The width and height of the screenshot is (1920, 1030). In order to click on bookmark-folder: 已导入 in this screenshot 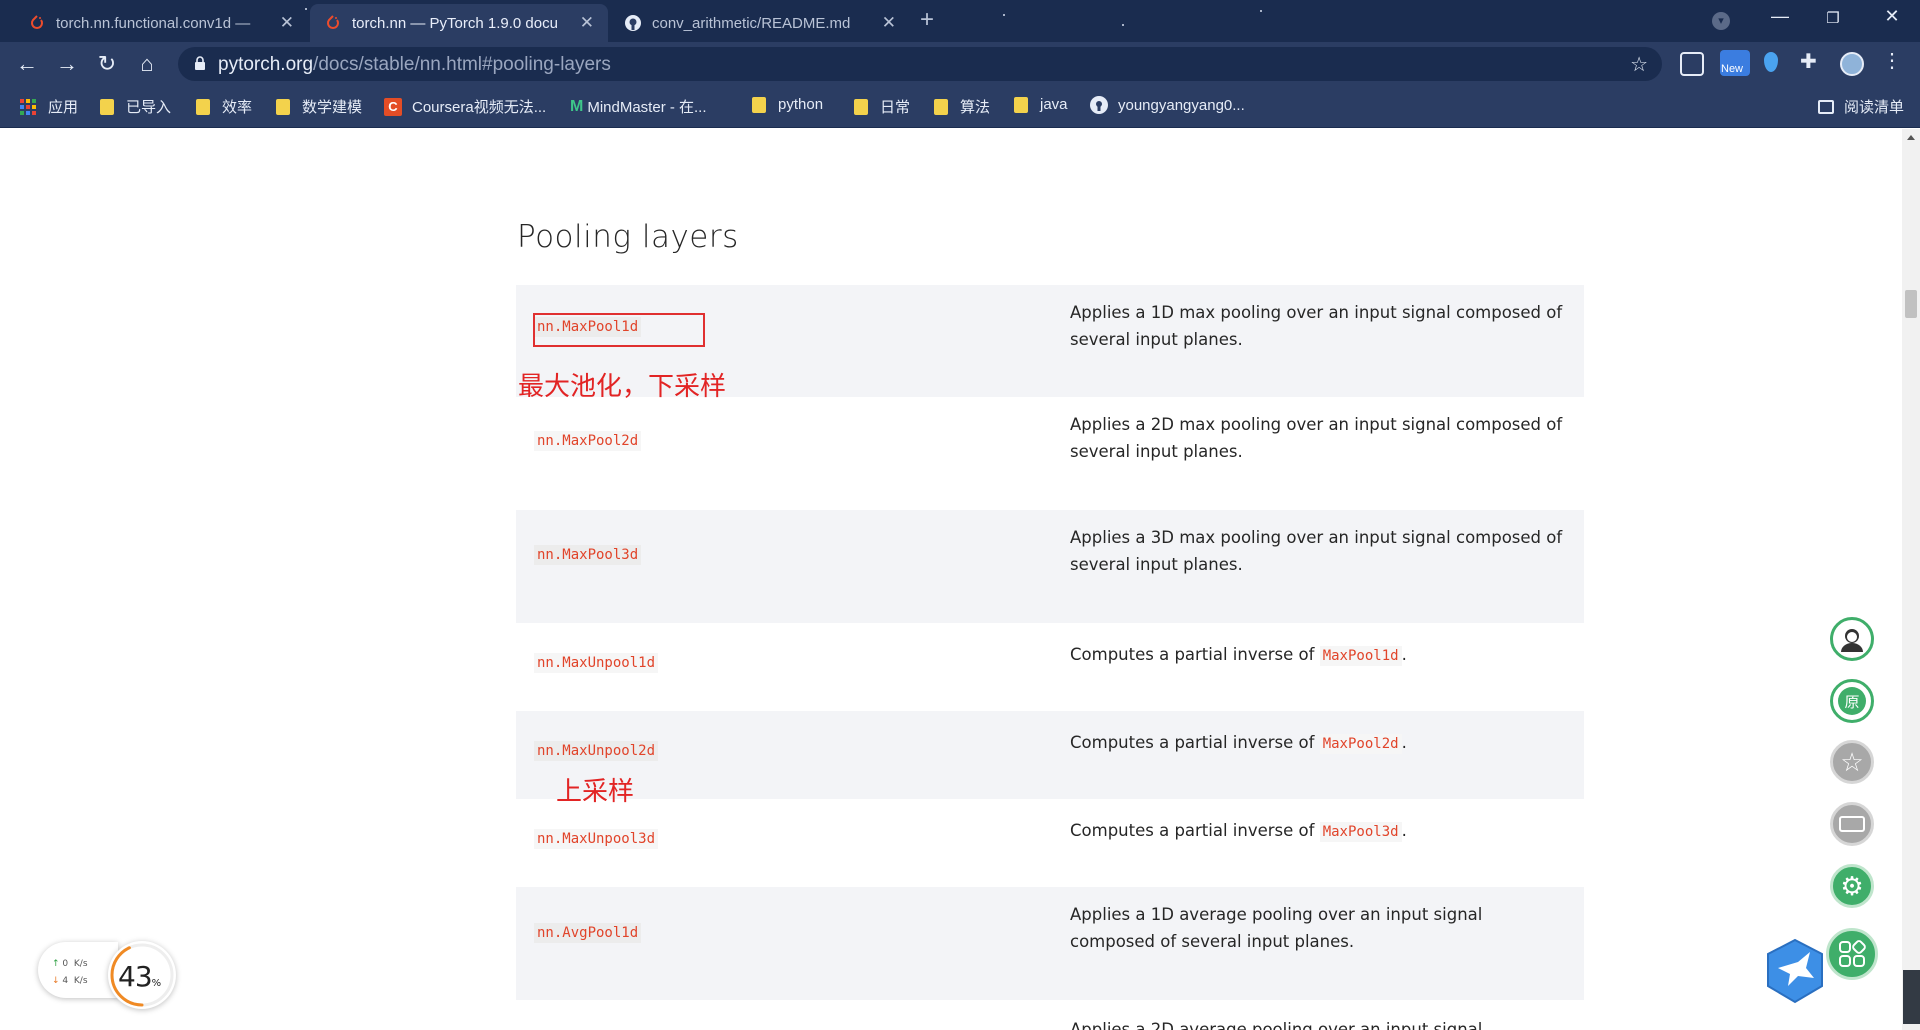, I will do `click(135, 106)`.